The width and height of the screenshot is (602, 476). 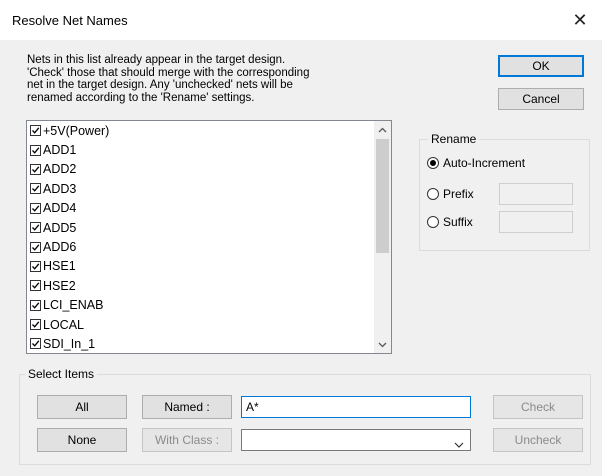 What do you see at coordinates (538, 407) in the screenshot?
I see `check-button: Check` at bounding box center [538, 407].